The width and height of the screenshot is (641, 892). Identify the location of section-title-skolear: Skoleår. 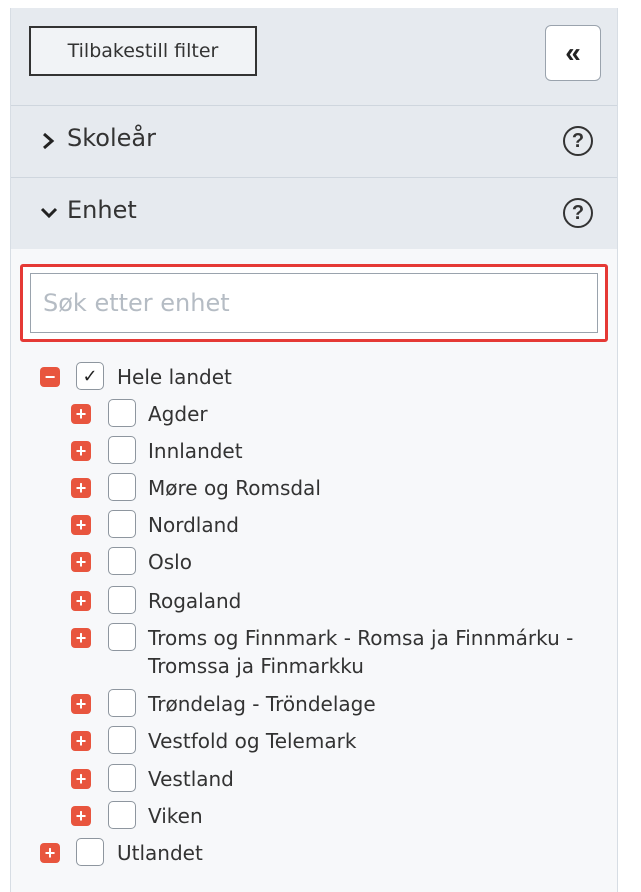
(111, 138).